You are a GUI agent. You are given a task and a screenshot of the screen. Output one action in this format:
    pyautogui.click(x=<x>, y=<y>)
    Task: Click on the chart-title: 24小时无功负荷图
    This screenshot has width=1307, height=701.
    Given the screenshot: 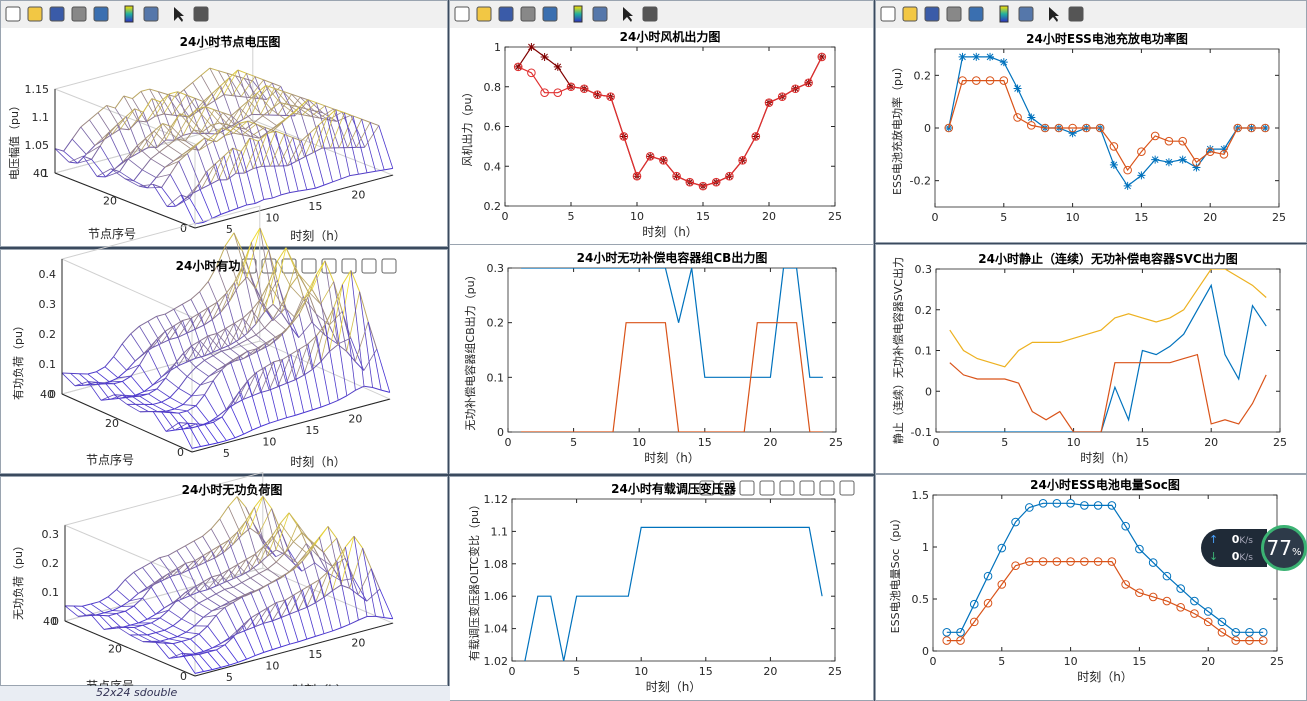 What is the action you would take?
    pyautogui.click(x=232, y=489)
    